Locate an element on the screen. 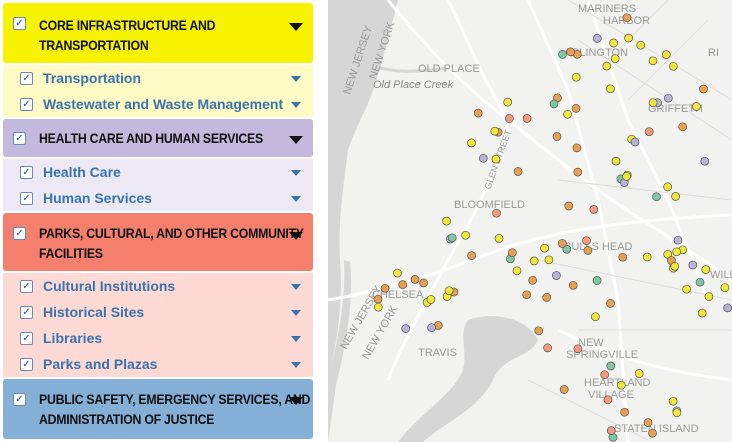 The image size is (732, 442). checkbox-parks-plazas: ✓ is located at coordinates (26, 364).